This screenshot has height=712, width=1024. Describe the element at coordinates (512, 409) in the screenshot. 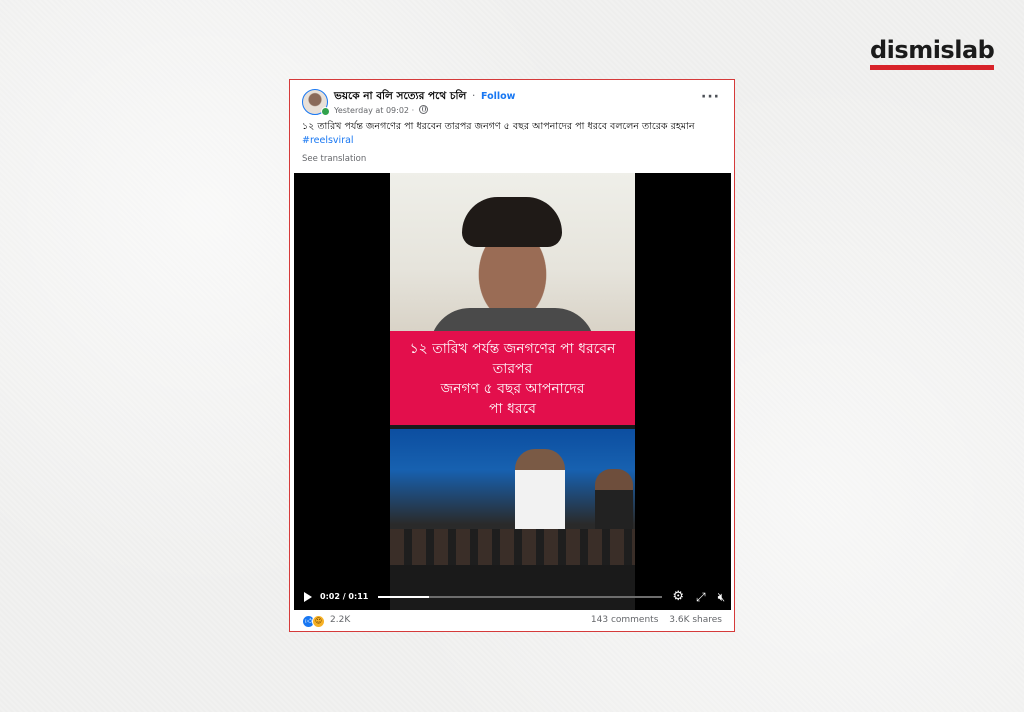

I see `overlay-line: পা ধরবে` at that location.